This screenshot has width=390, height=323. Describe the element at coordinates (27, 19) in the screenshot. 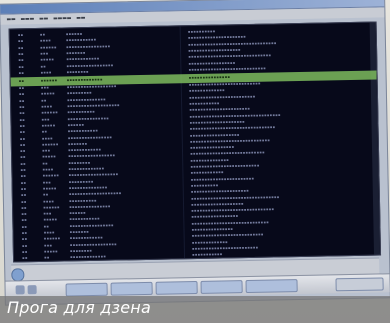

I see `menu-item: ▬▬▬` at that location.